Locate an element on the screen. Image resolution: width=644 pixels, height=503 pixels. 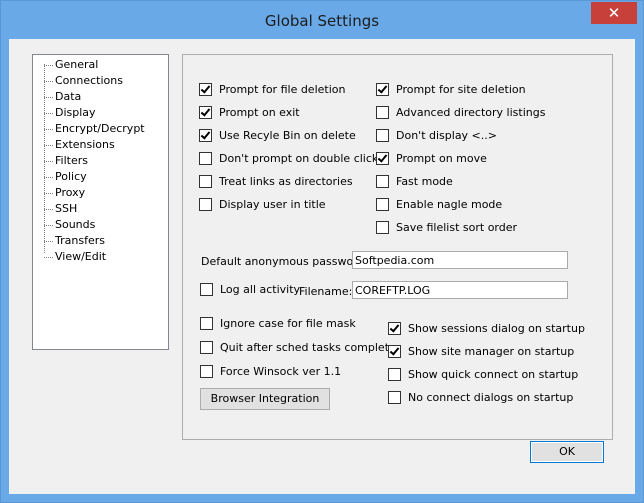
general-right-label-2: Don't display <..> is located at coordinates (446, 135).